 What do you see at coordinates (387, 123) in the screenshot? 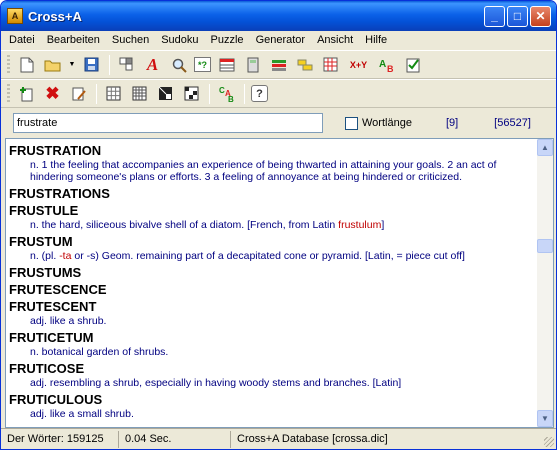
I see `word-length-label: Wortlänge` at bounding box center [387, 123].